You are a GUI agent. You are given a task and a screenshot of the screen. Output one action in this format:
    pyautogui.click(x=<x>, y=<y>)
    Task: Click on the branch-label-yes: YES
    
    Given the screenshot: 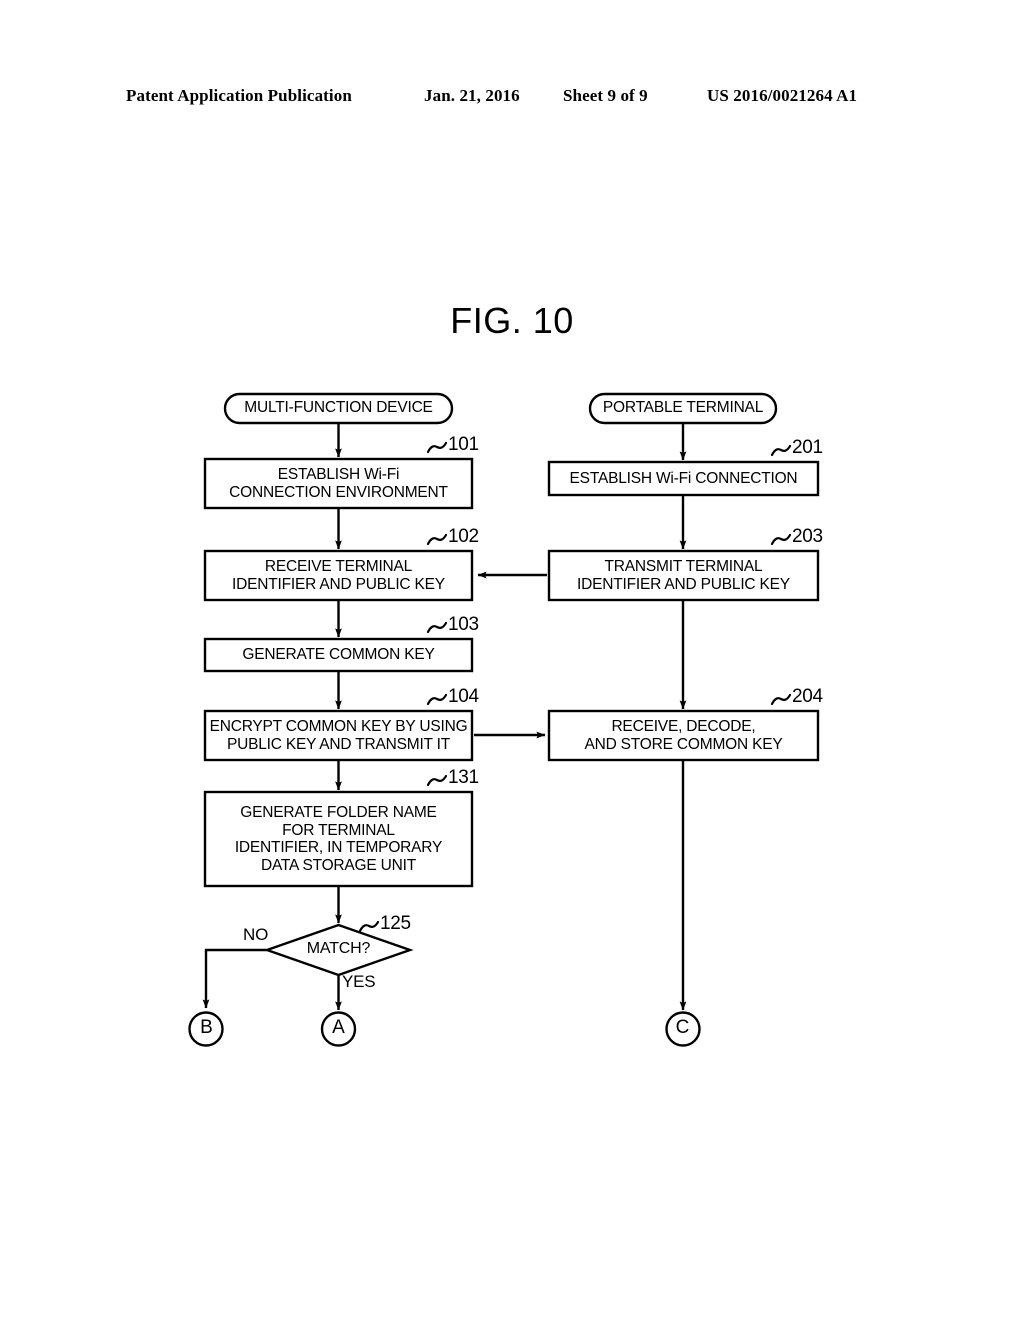 What is the action you would take?
    pyautogui.click(x=359, y=981)
    